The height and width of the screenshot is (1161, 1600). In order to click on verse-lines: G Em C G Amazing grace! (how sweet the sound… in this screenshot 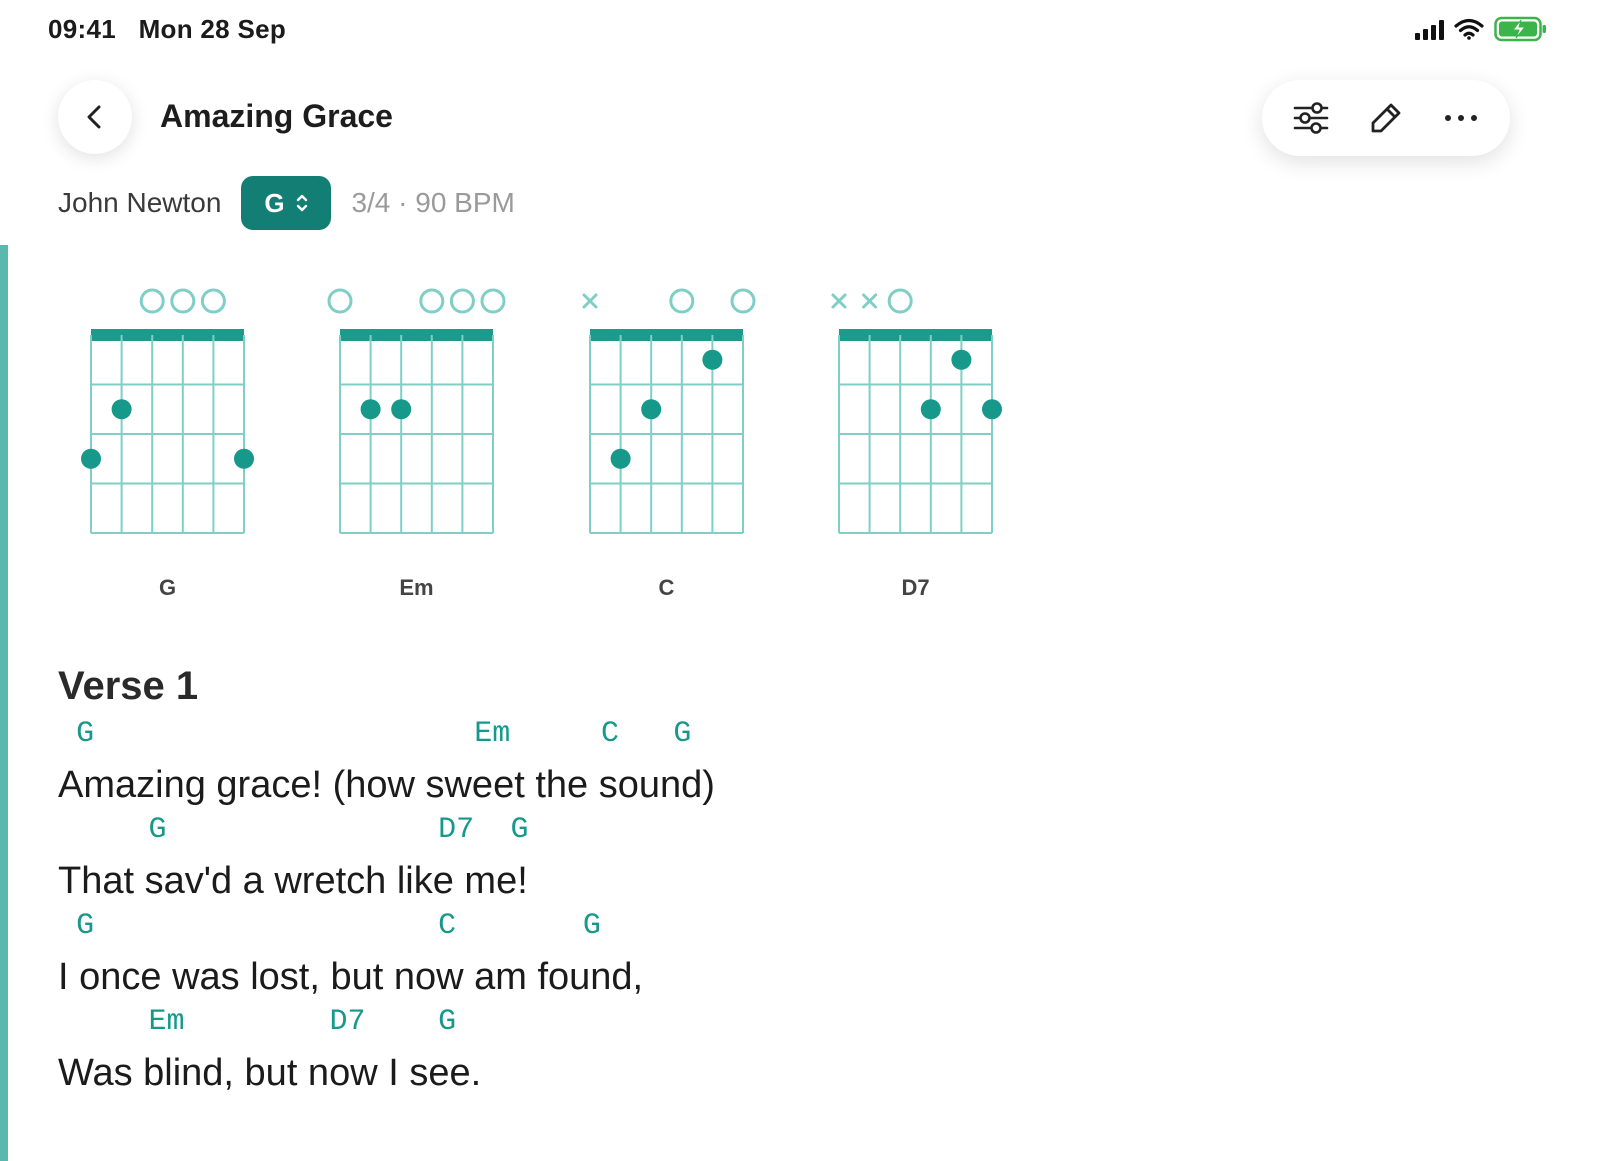, I will do `click(386, 909)`.